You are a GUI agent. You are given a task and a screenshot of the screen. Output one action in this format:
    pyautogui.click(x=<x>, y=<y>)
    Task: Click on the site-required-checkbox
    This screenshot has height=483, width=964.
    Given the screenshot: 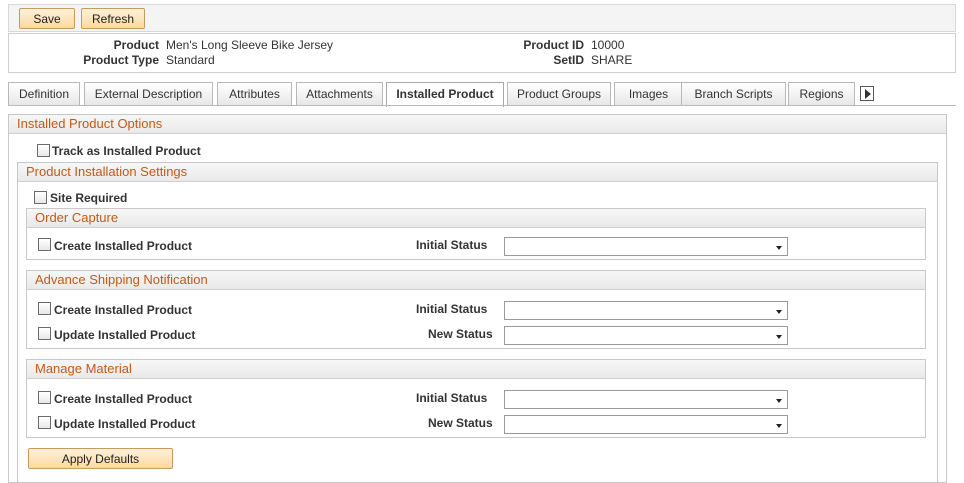 What is the action you would take?
    pyautogui.click(x=40, y=197)
    